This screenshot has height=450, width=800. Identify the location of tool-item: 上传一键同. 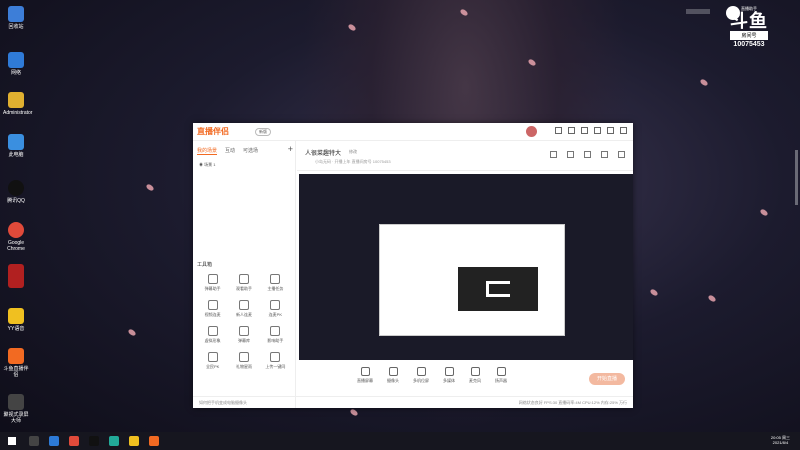
(275, 361).